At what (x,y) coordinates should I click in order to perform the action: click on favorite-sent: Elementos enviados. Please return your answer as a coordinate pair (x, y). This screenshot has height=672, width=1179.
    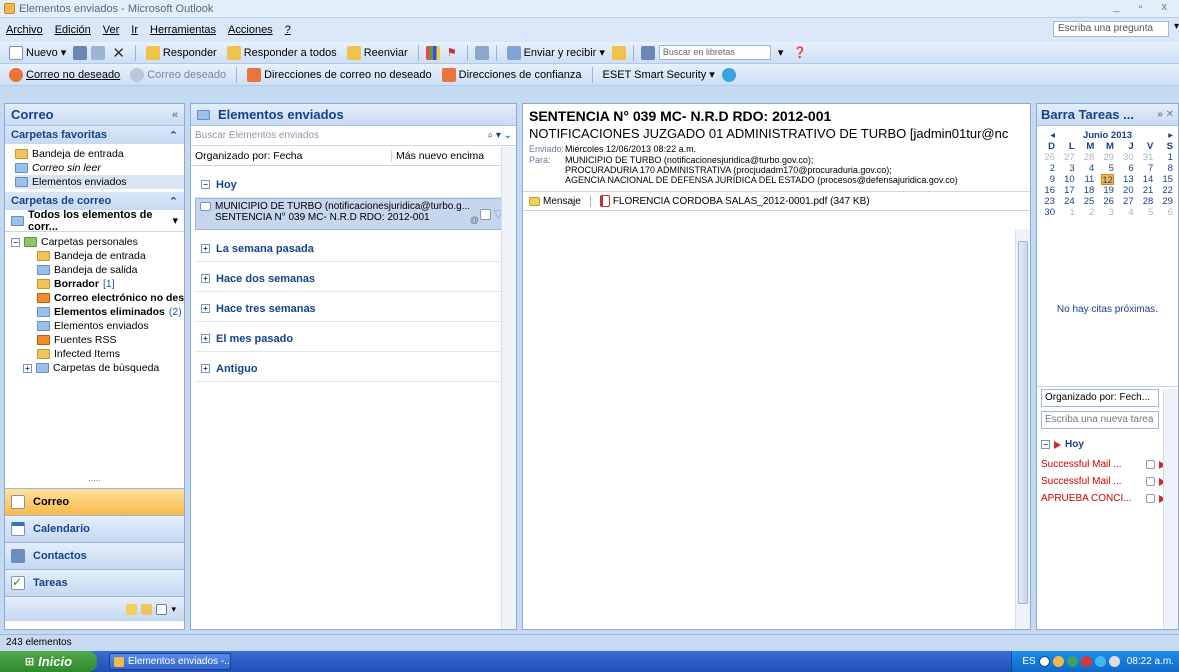
    Looking at the image, I should click on (99, 182).